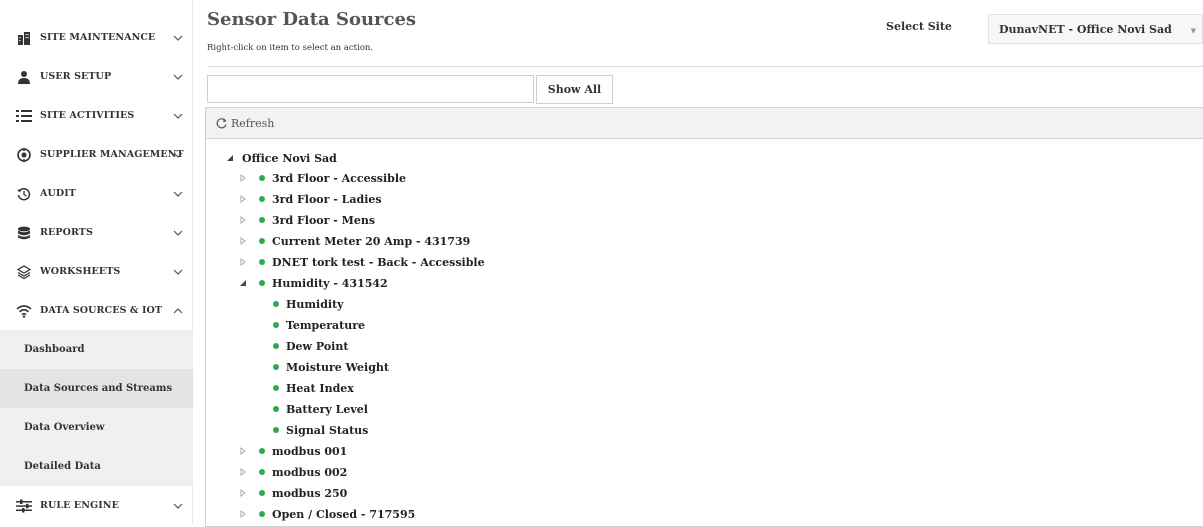 This screenshot has width=1203, height=527. I want to click on tree-node-label: Humidity, so click(315, 304).